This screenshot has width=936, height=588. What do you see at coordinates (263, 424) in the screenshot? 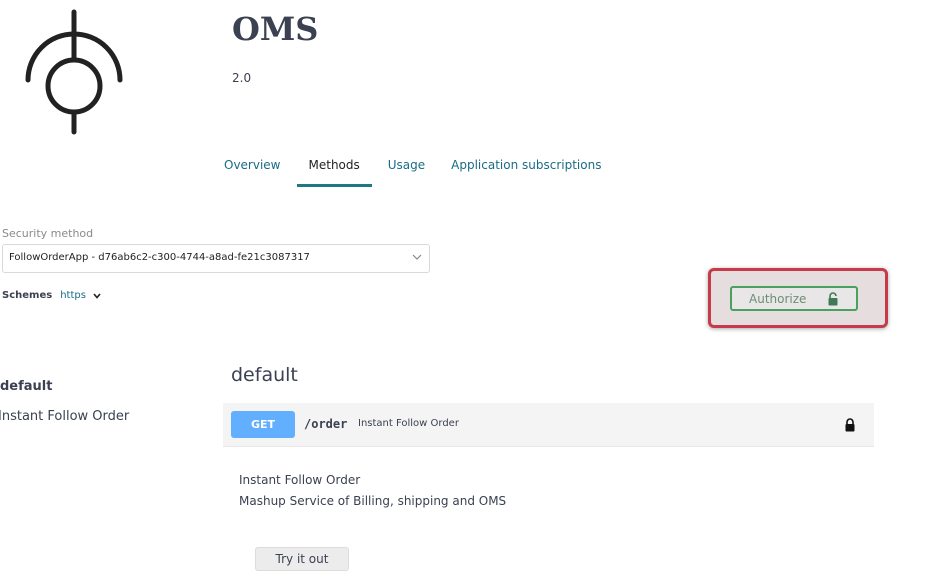
I see `method-badge: GET` at bounding box center [263, 424].